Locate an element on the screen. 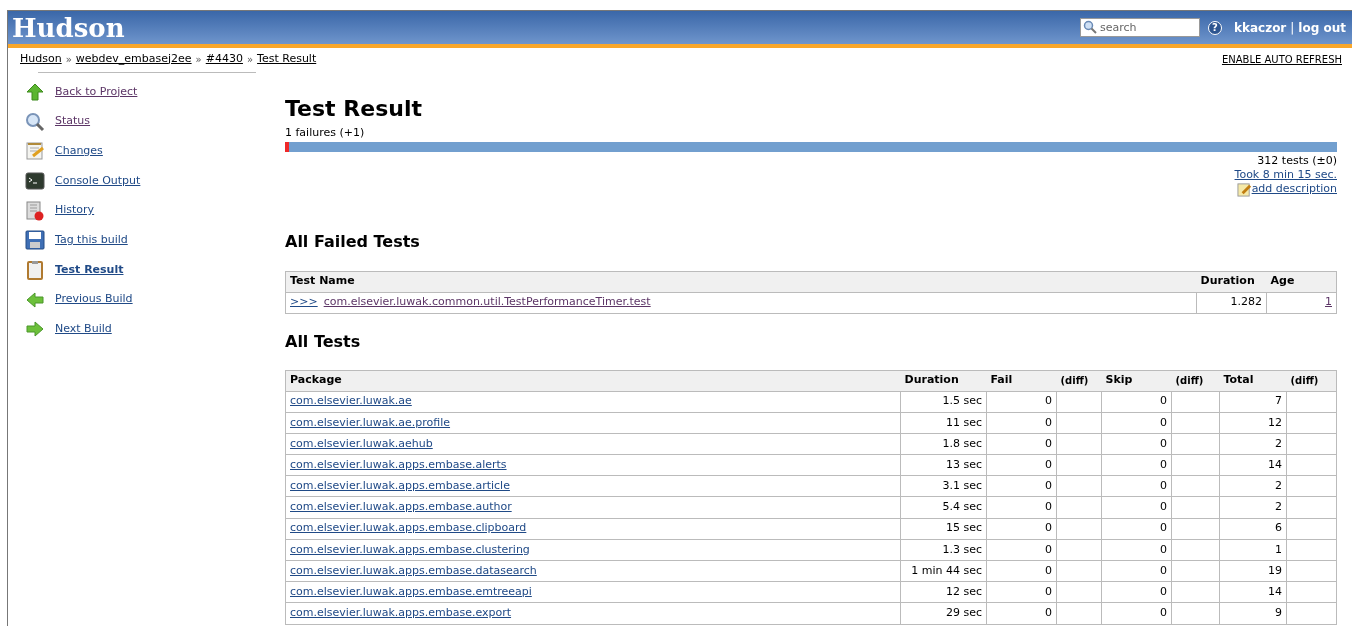  table-cell: 1.8 sec is located at coordinates (943, 444).